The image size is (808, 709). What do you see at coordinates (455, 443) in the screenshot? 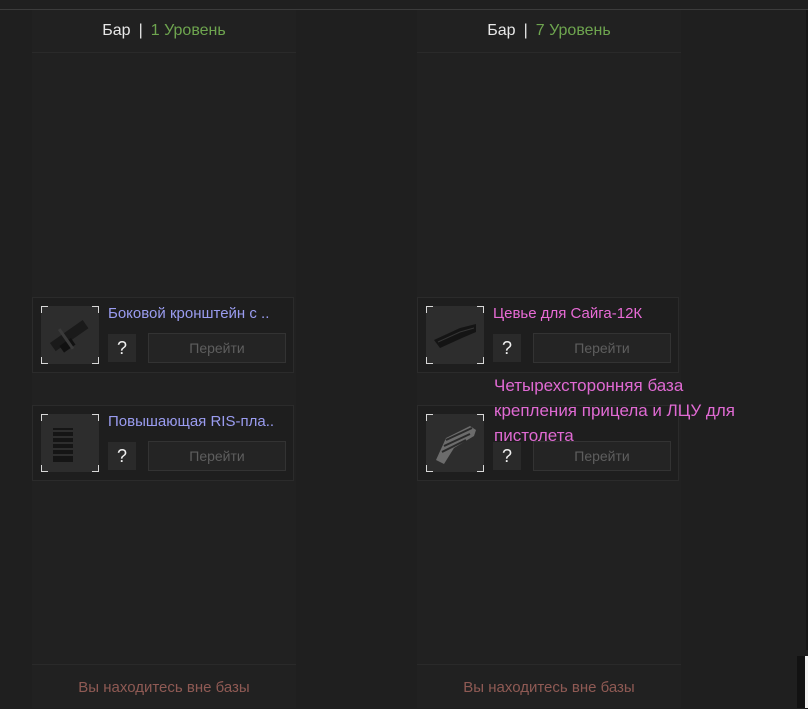
I see `pistol-mount-icon` at bounding box center [455, 443].